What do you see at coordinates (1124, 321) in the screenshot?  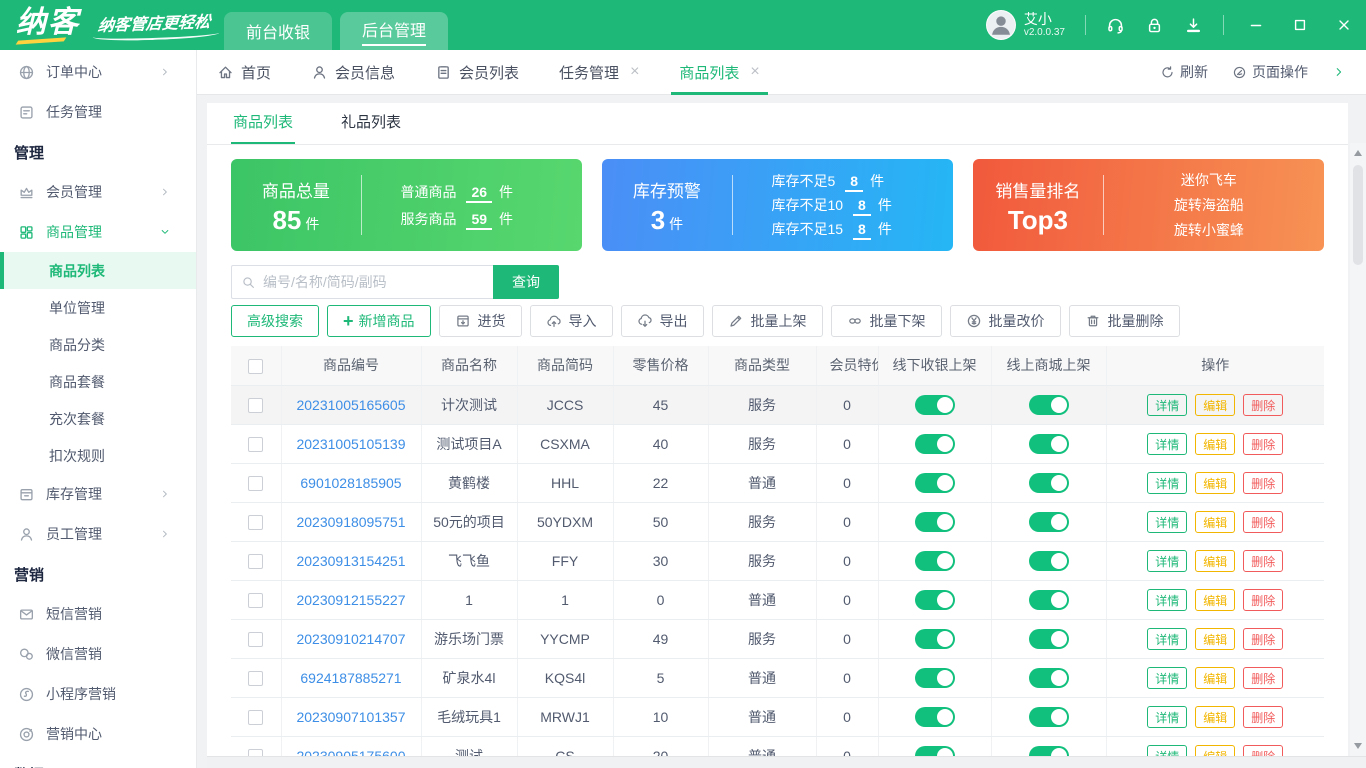 I see `batch-delete-button: 批量删除` at bounding box center [1124, 321].